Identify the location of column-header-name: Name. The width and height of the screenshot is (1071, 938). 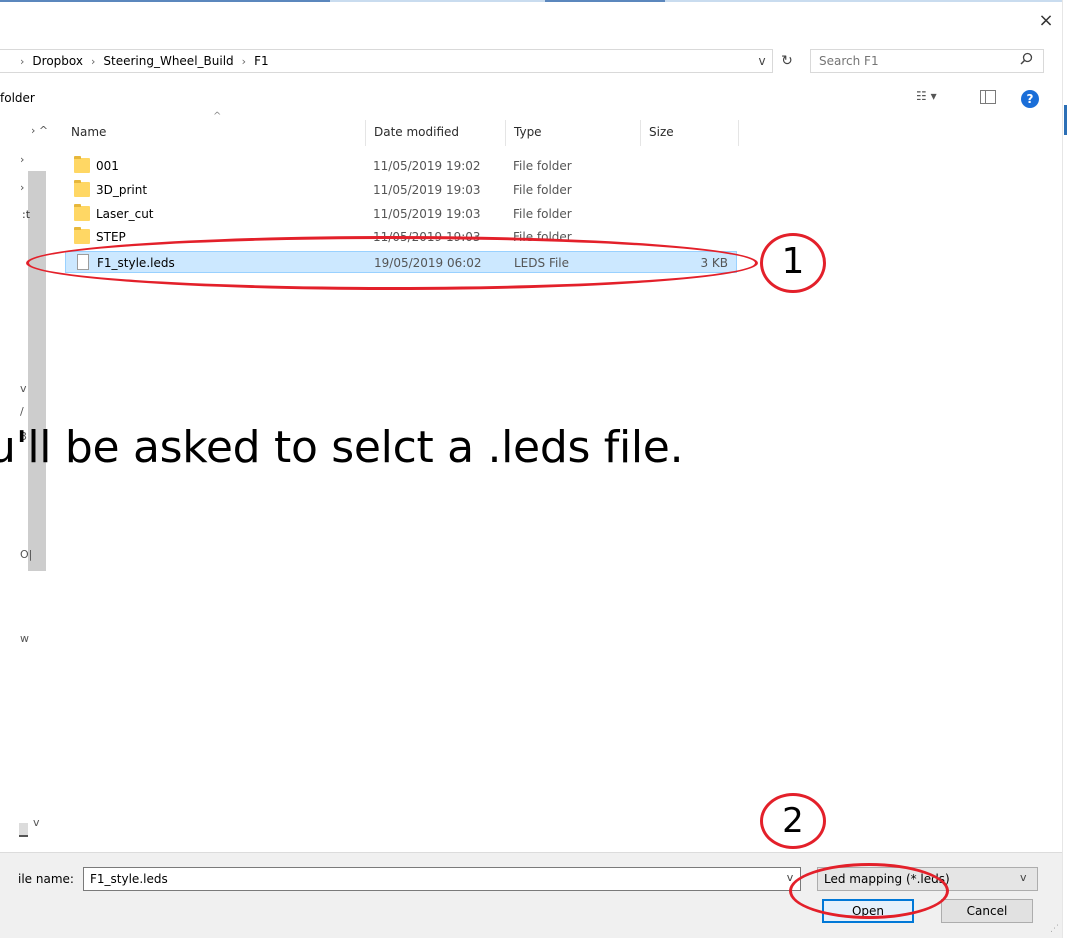
(215, 133).